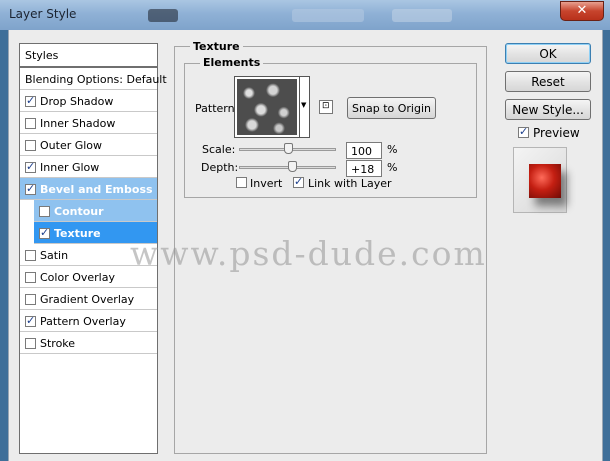 Image resolution: width=610 pixels, height=461 pixels. What do you see at coordinates (77, 277) in the screenshot?
I see `style-list-label: Color Overlay` at bounding box center [77, 277].